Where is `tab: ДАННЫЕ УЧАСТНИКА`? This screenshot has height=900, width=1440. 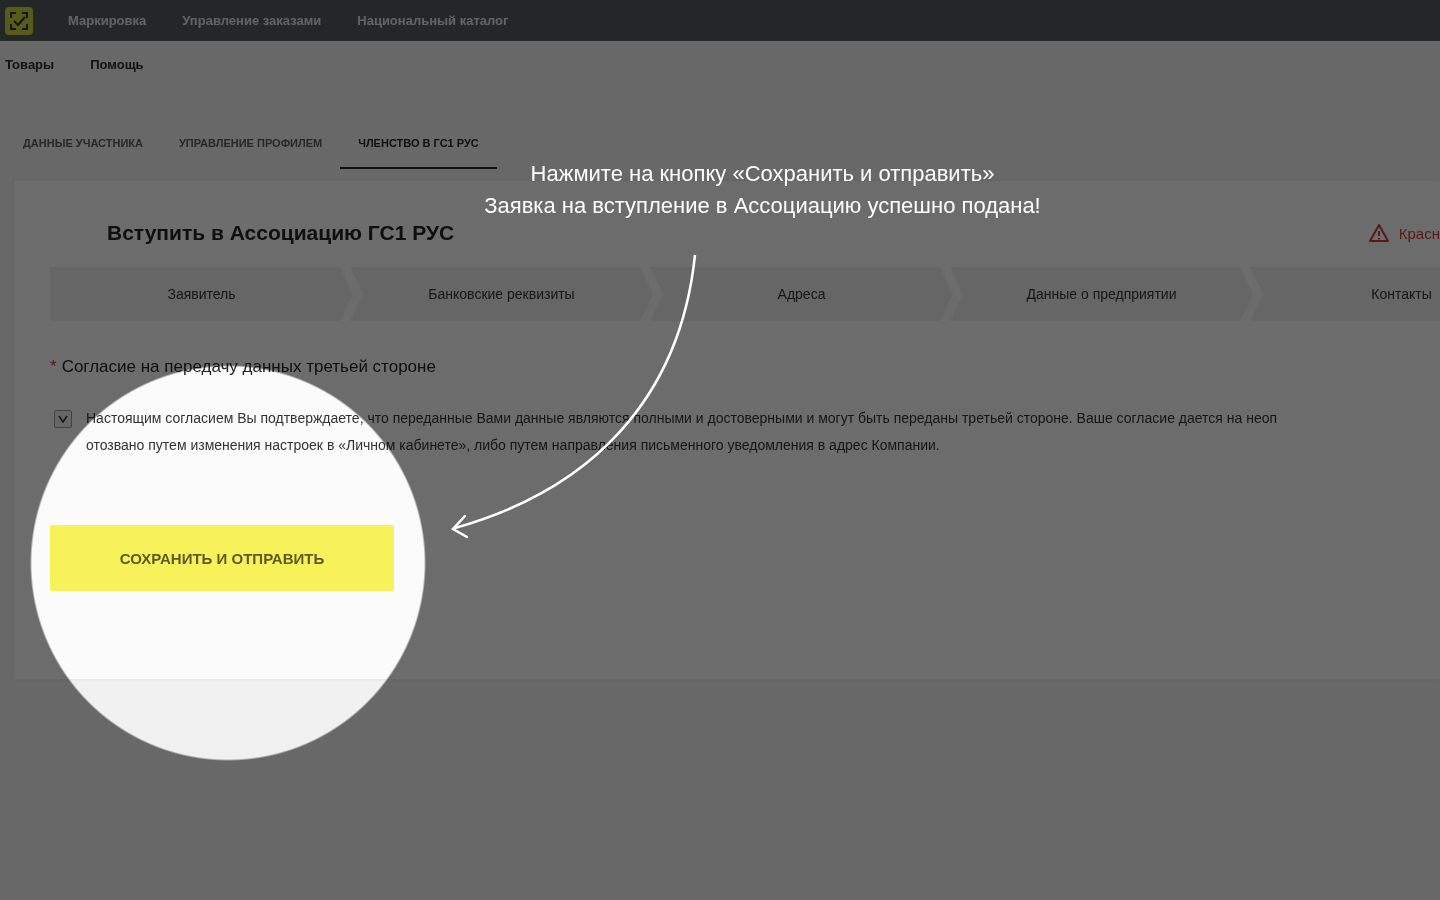
tab: ДАННЫЕ УЧАСТНИКА is located at coordinates (83, 148).